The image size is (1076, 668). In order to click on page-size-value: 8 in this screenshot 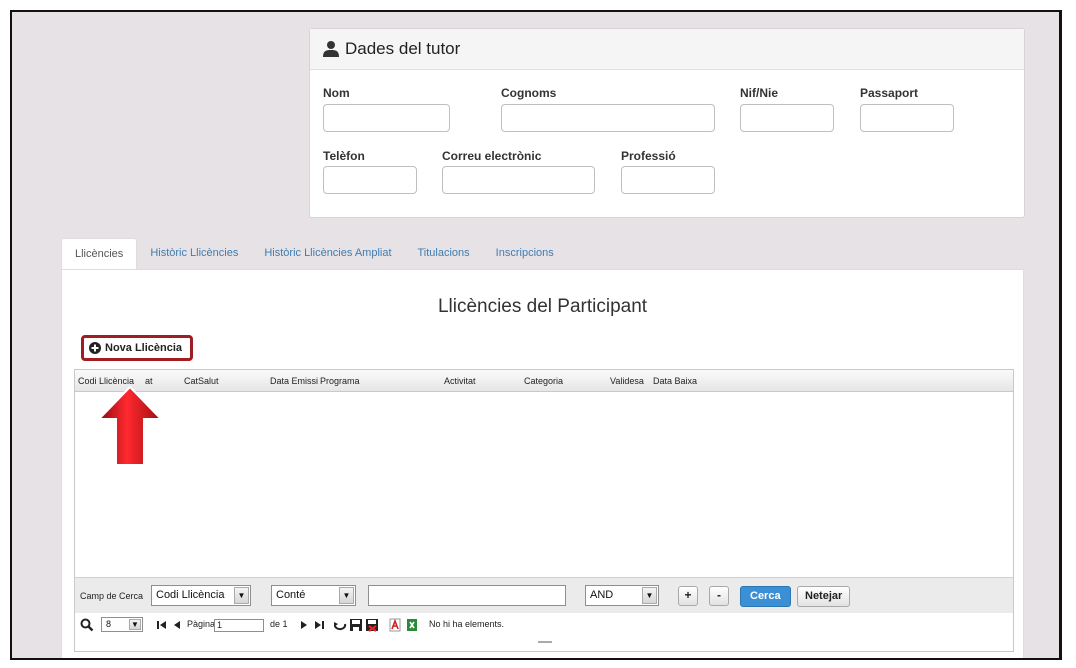, I will do `click(109, 624)`.